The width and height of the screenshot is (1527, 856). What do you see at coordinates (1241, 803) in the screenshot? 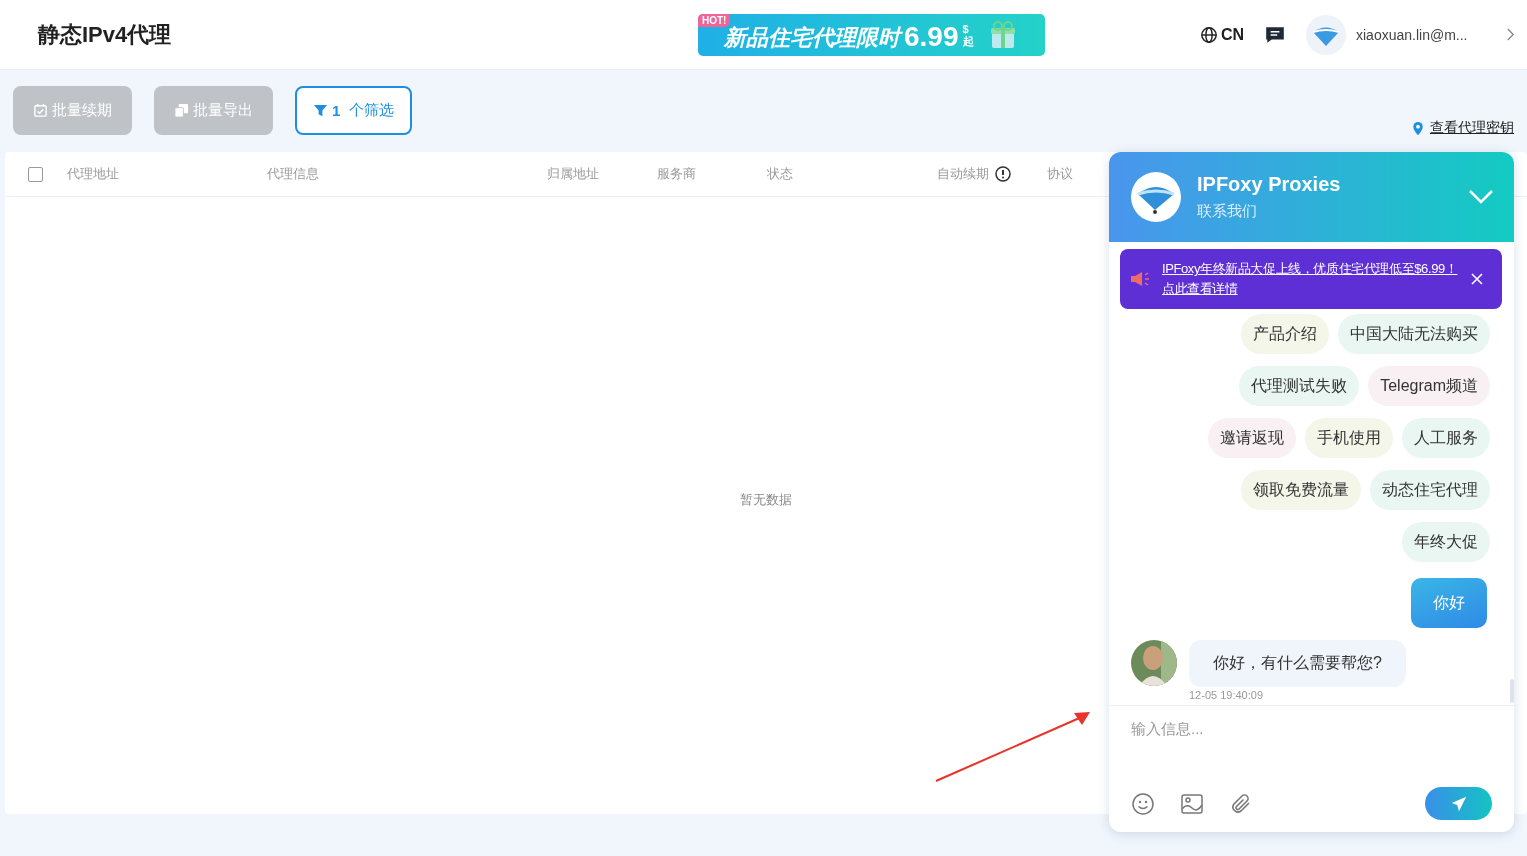
I see `attachment-icon` at bounding box center [1241, 803].